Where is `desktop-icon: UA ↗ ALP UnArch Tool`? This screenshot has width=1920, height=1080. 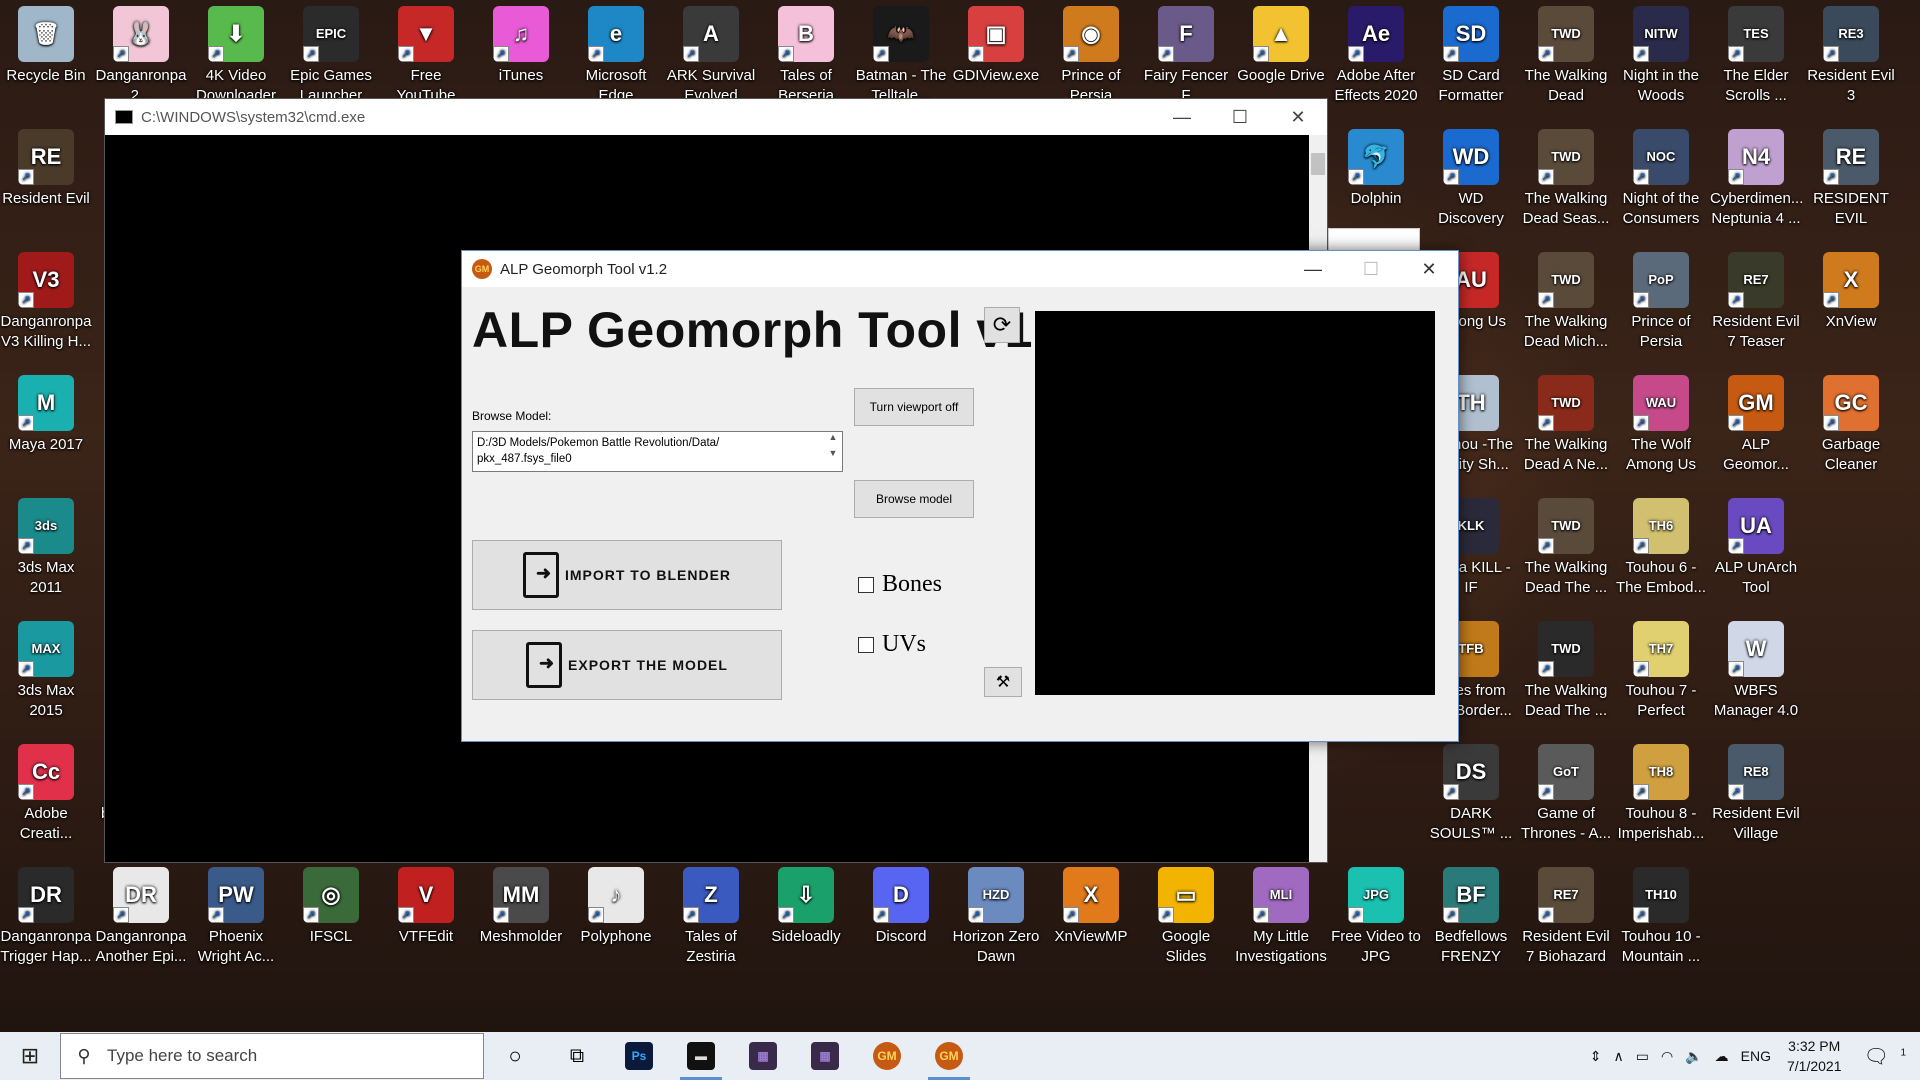
desktop-icon: UA ↗ ALP UnArch Tool is located at coordinates (1756, 545).